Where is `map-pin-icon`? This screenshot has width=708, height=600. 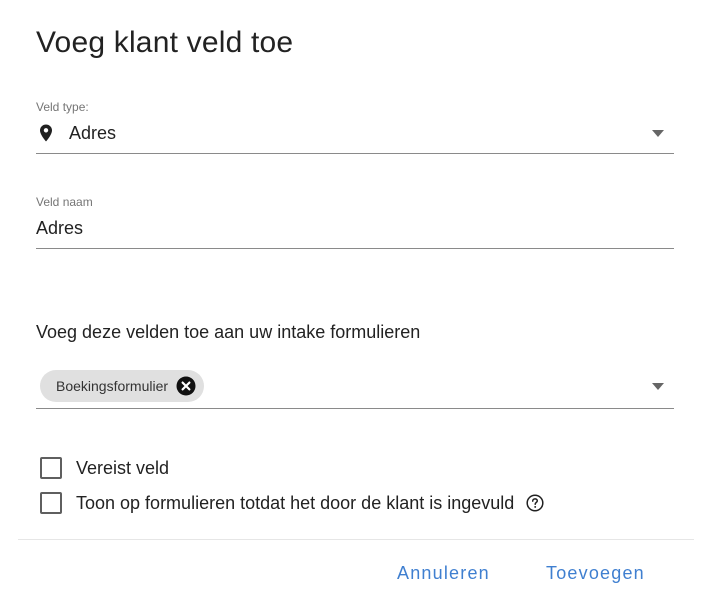
map-pin-icon is located at coordinates (46, 133).